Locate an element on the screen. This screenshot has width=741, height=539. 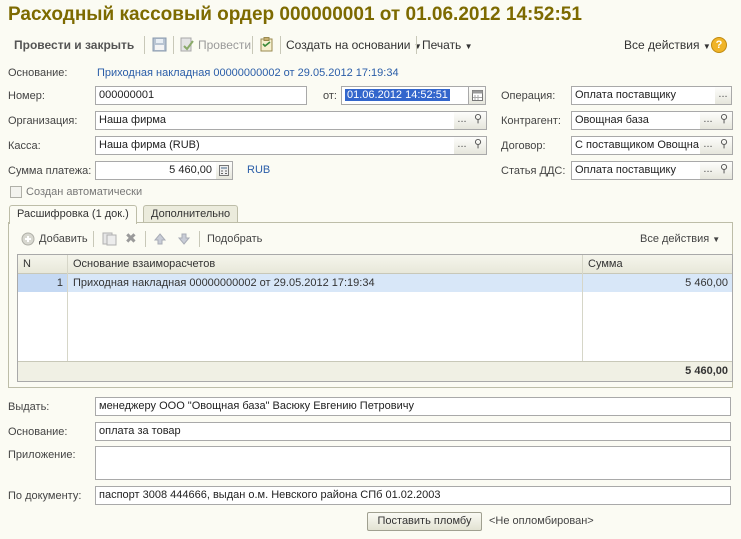
organization-field: Наша фирма is located at coordinates (275, 120).